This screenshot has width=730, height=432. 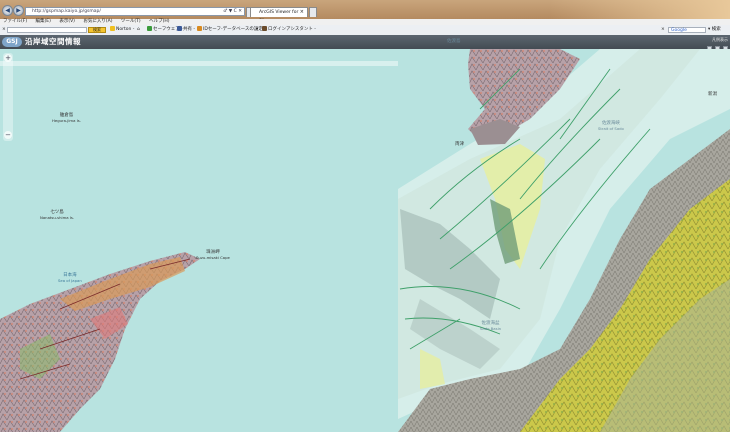 I want to click on label-nigata: 新潟, so click(x=712, y=94).